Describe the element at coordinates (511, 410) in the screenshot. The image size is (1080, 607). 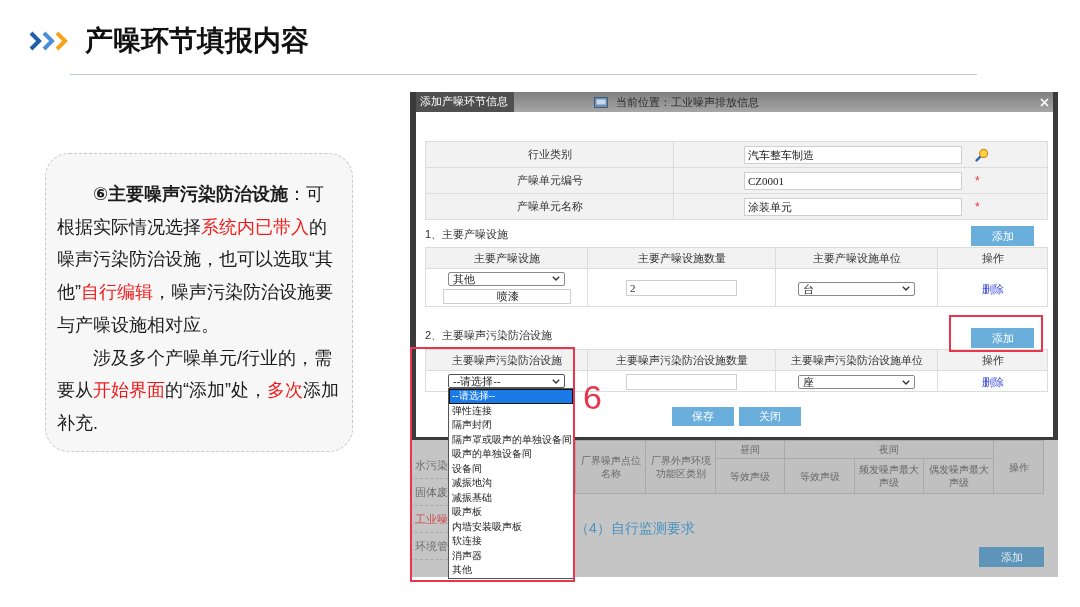
I see `dropdown-option: 弹性连接` at that location.